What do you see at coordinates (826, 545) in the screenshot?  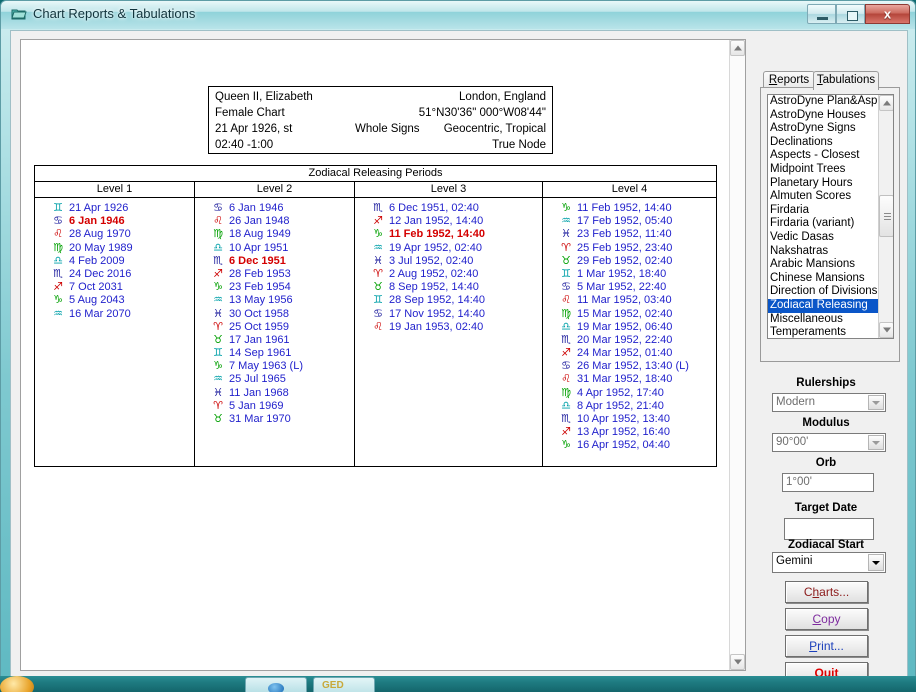 I see `zodiacal-start-label: Zodiacal Start` at bounding box center [826, 545].